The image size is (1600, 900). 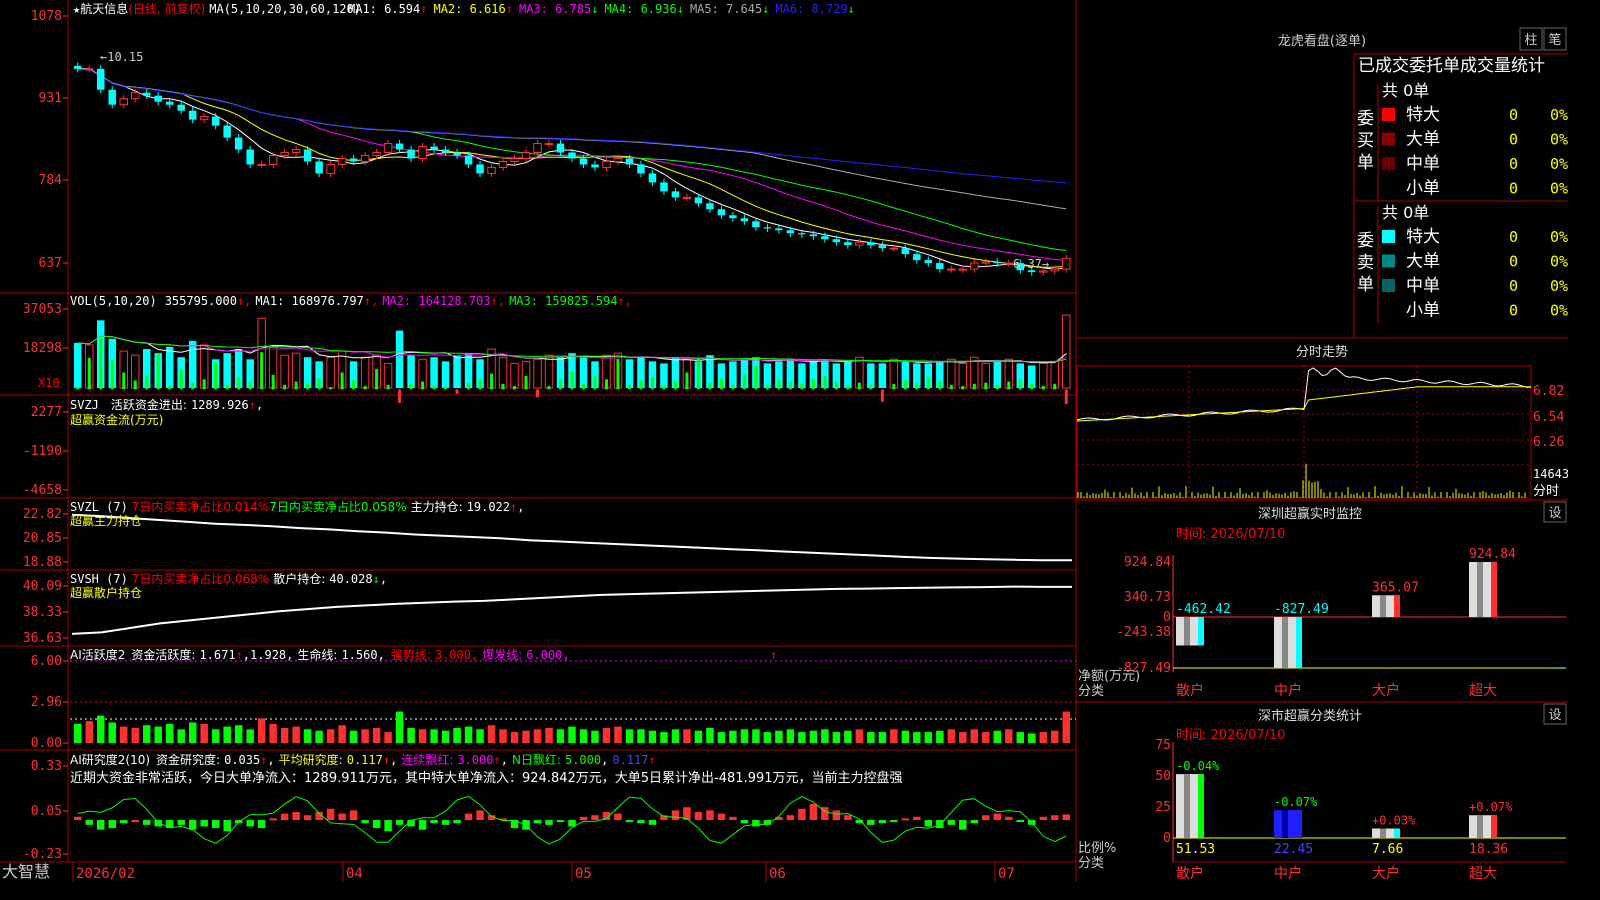 I want to click on sz-classify-category: 散户, so click(x=1190, y=873).